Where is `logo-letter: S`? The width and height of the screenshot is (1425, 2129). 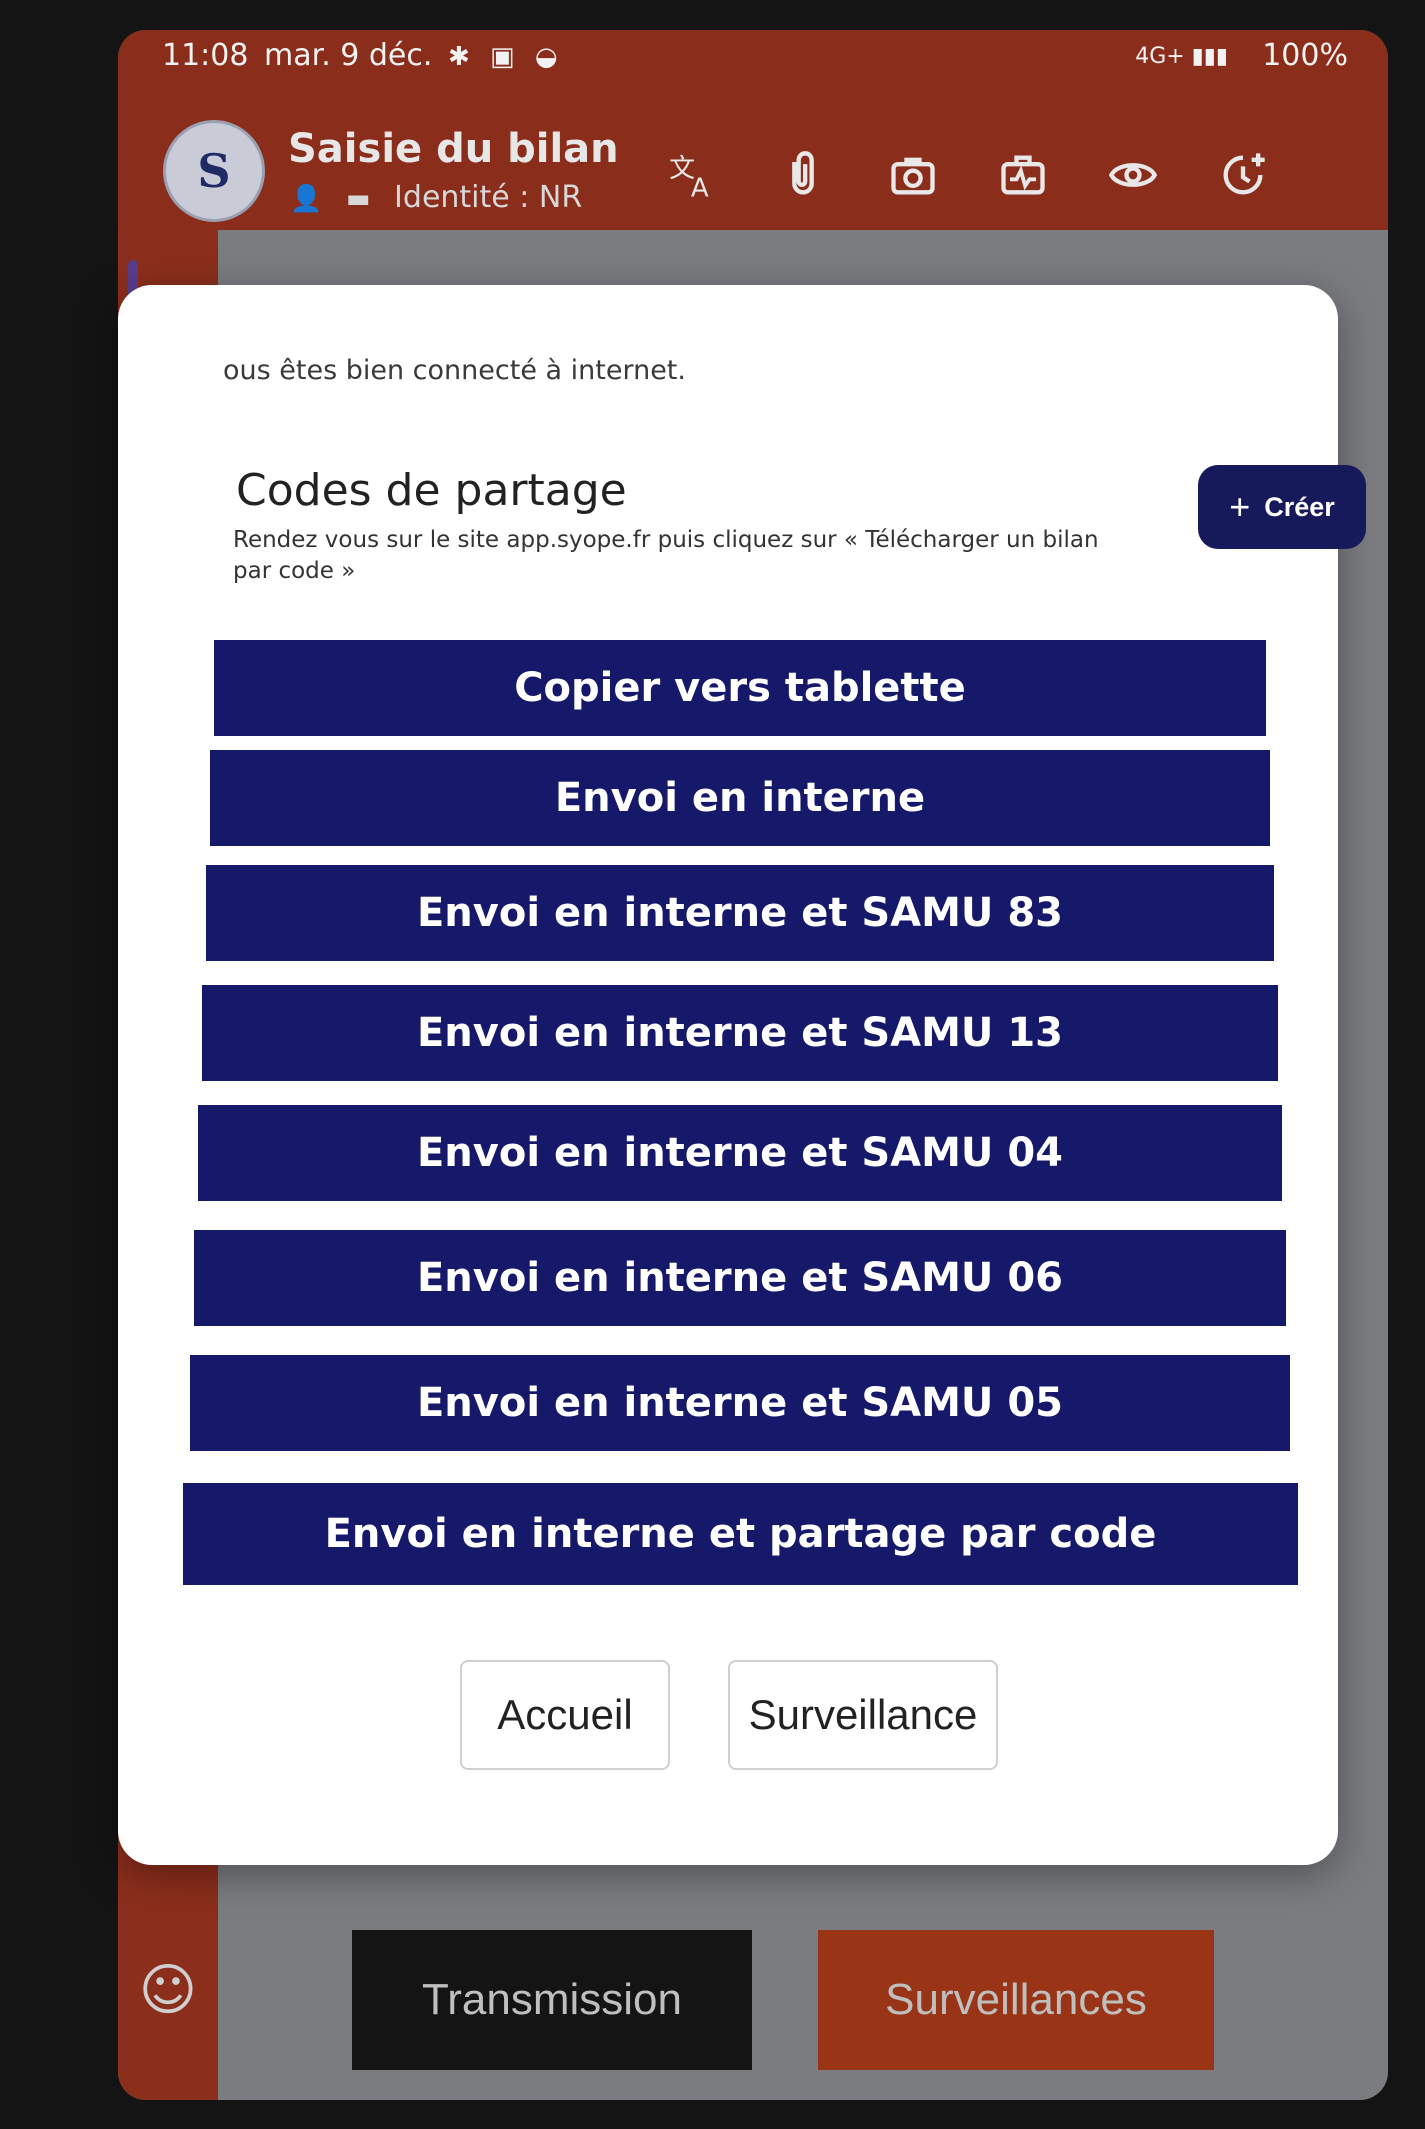 logo-letter: S is located at coordinates (214, 171).